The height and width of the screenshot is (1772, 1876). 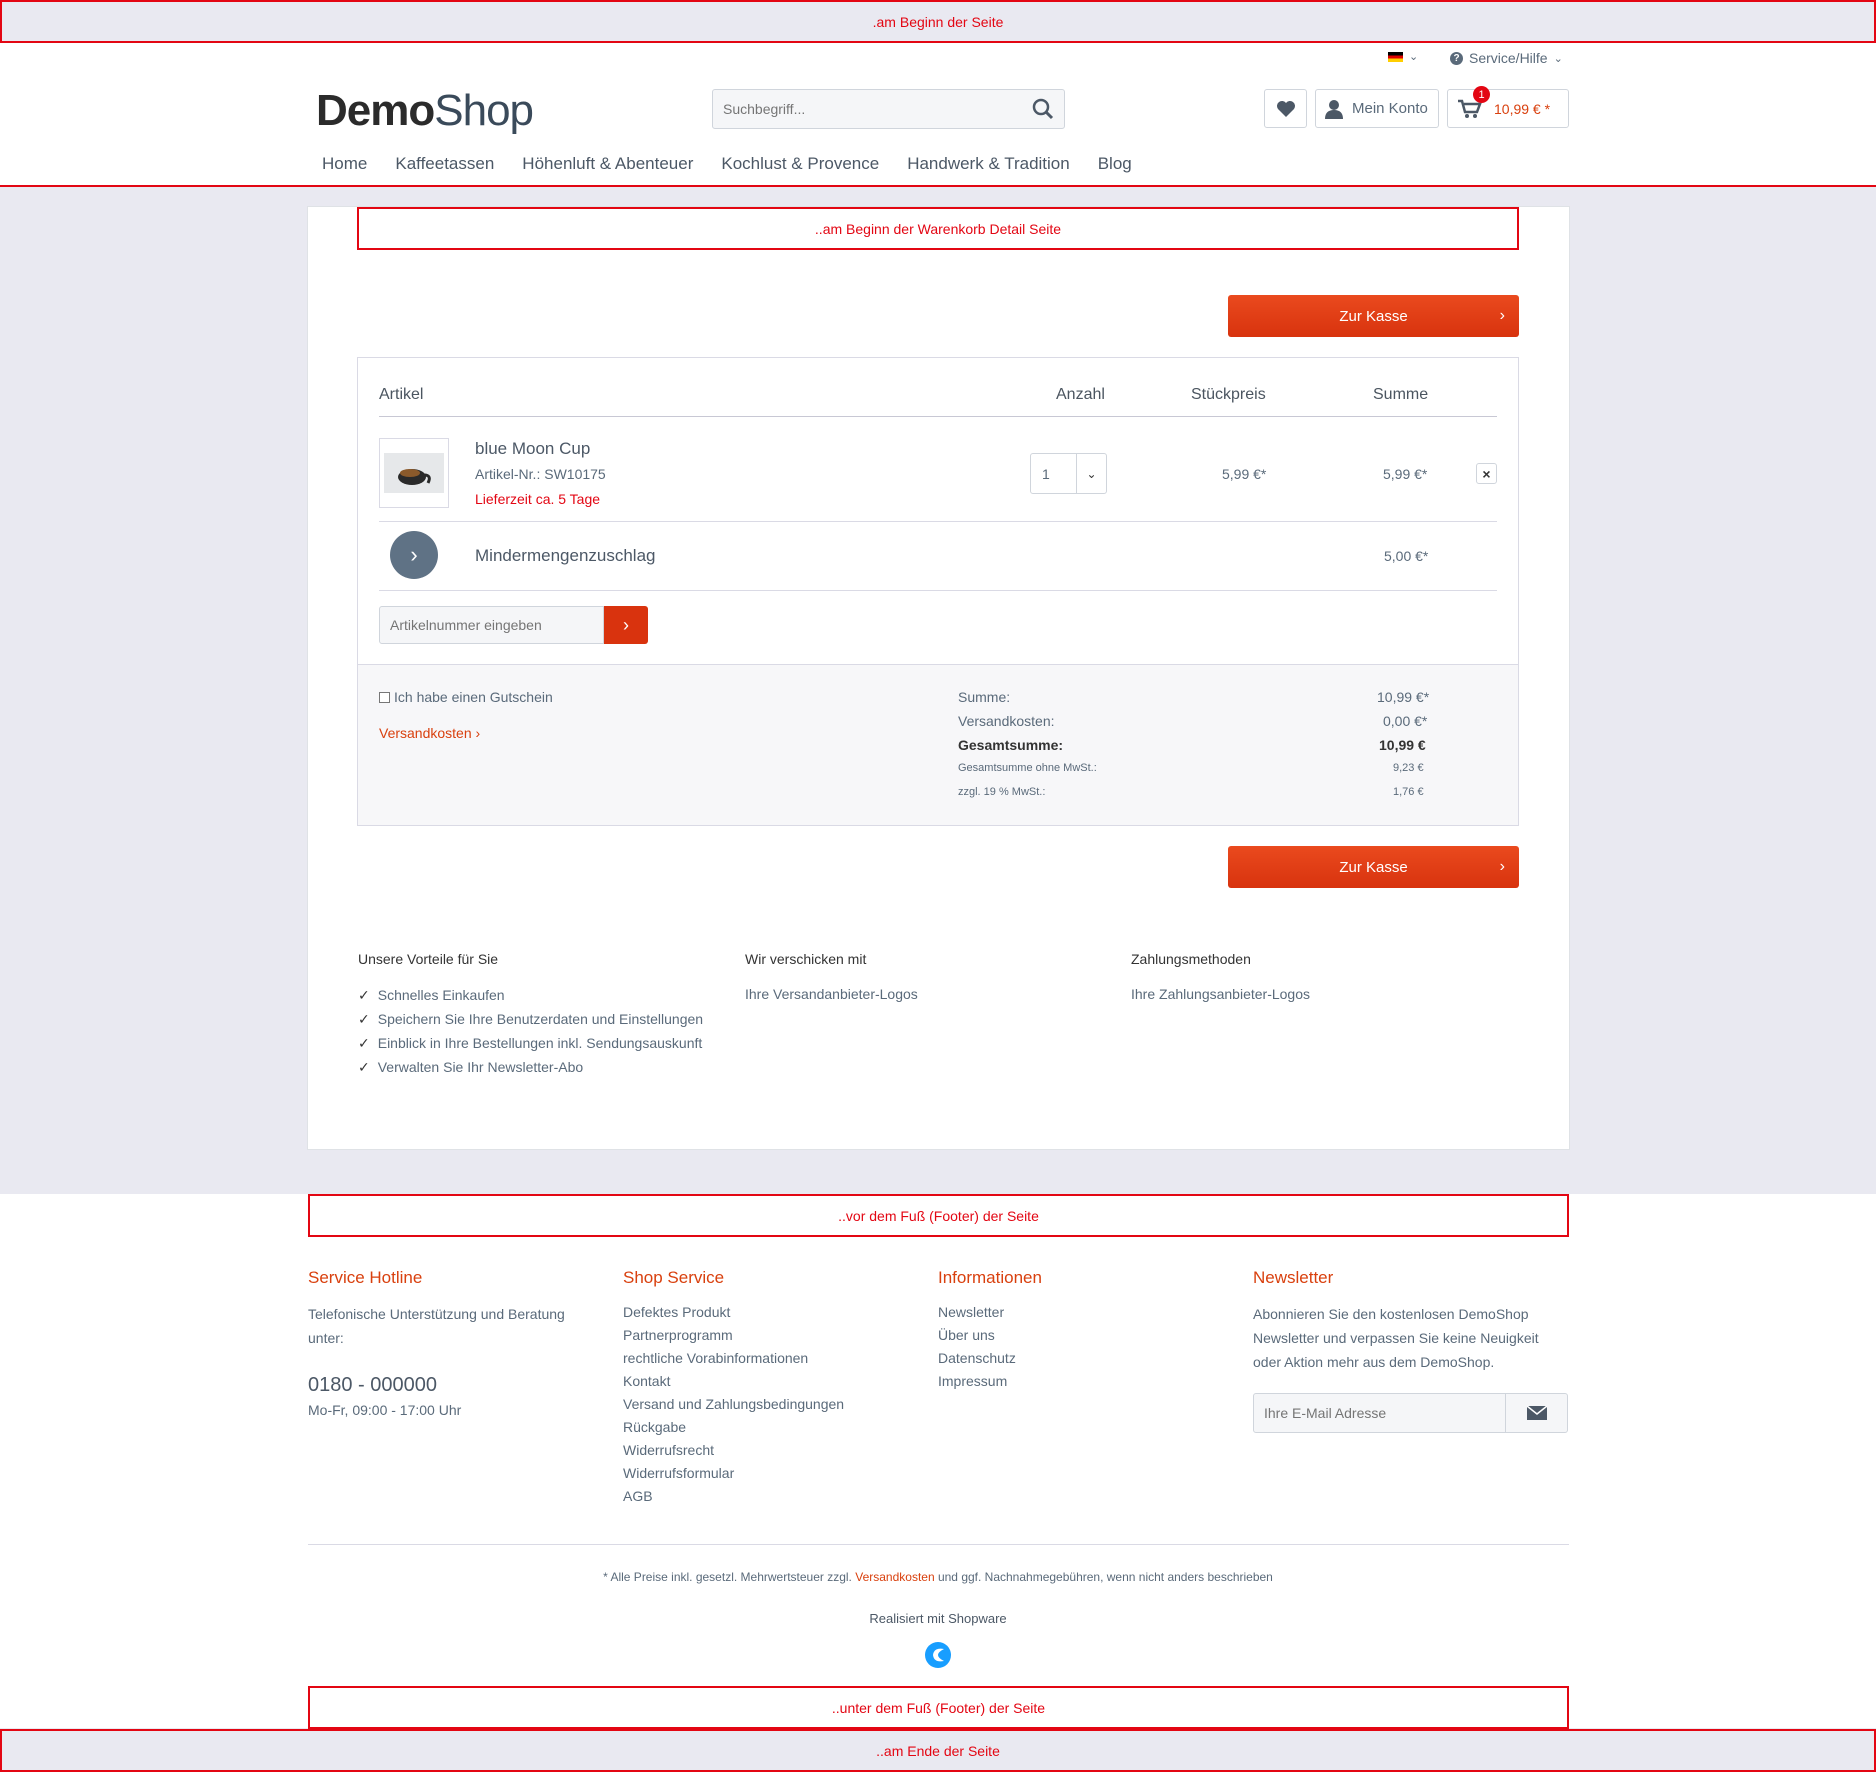 What do you see at coordinates (1408, 792) in the screenshot?
I see `vat-value: 1,76 €` at bounding box center [1408, 792].